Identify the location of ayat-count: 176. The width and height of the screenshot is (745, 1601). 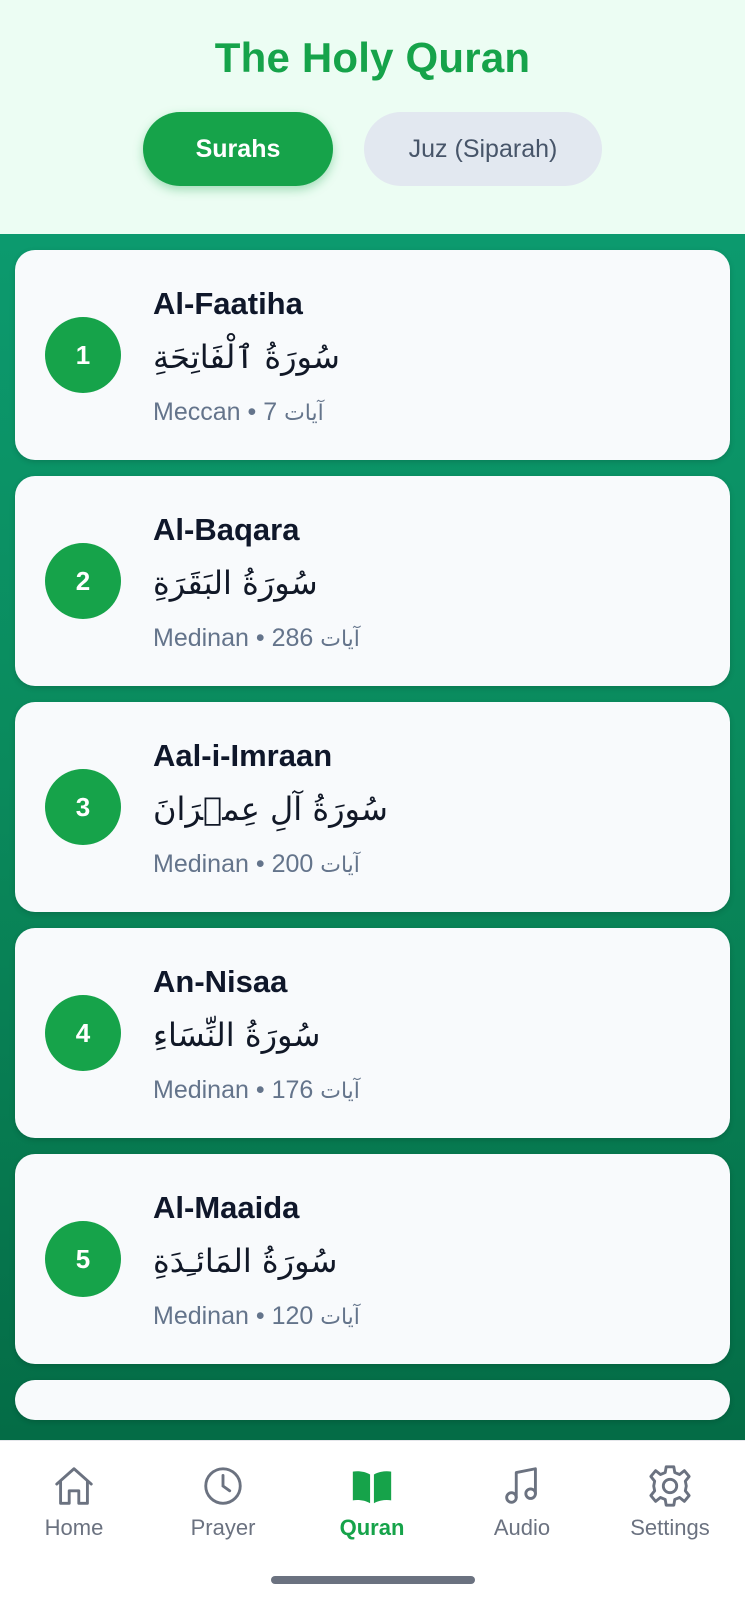
(292, 1090).